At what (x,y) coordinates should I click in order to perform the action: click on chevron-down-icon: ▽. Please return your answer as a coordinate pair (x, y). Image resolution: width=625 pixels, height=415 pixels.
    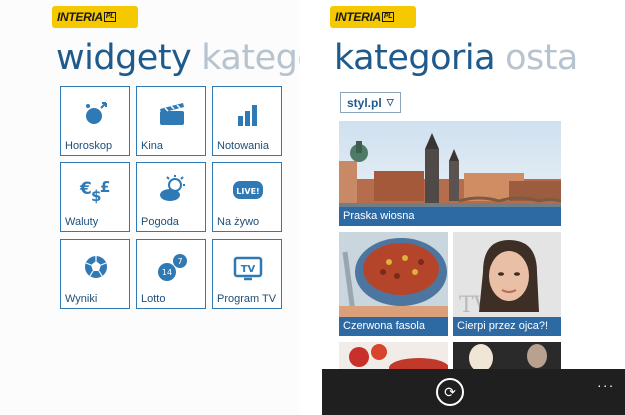
    Looking at the image, I should click on (390, 102).